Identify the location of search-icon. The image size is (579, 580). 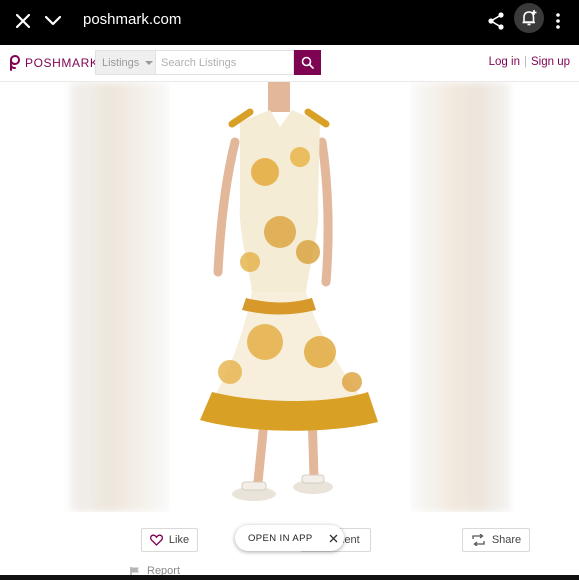
(307, 62).